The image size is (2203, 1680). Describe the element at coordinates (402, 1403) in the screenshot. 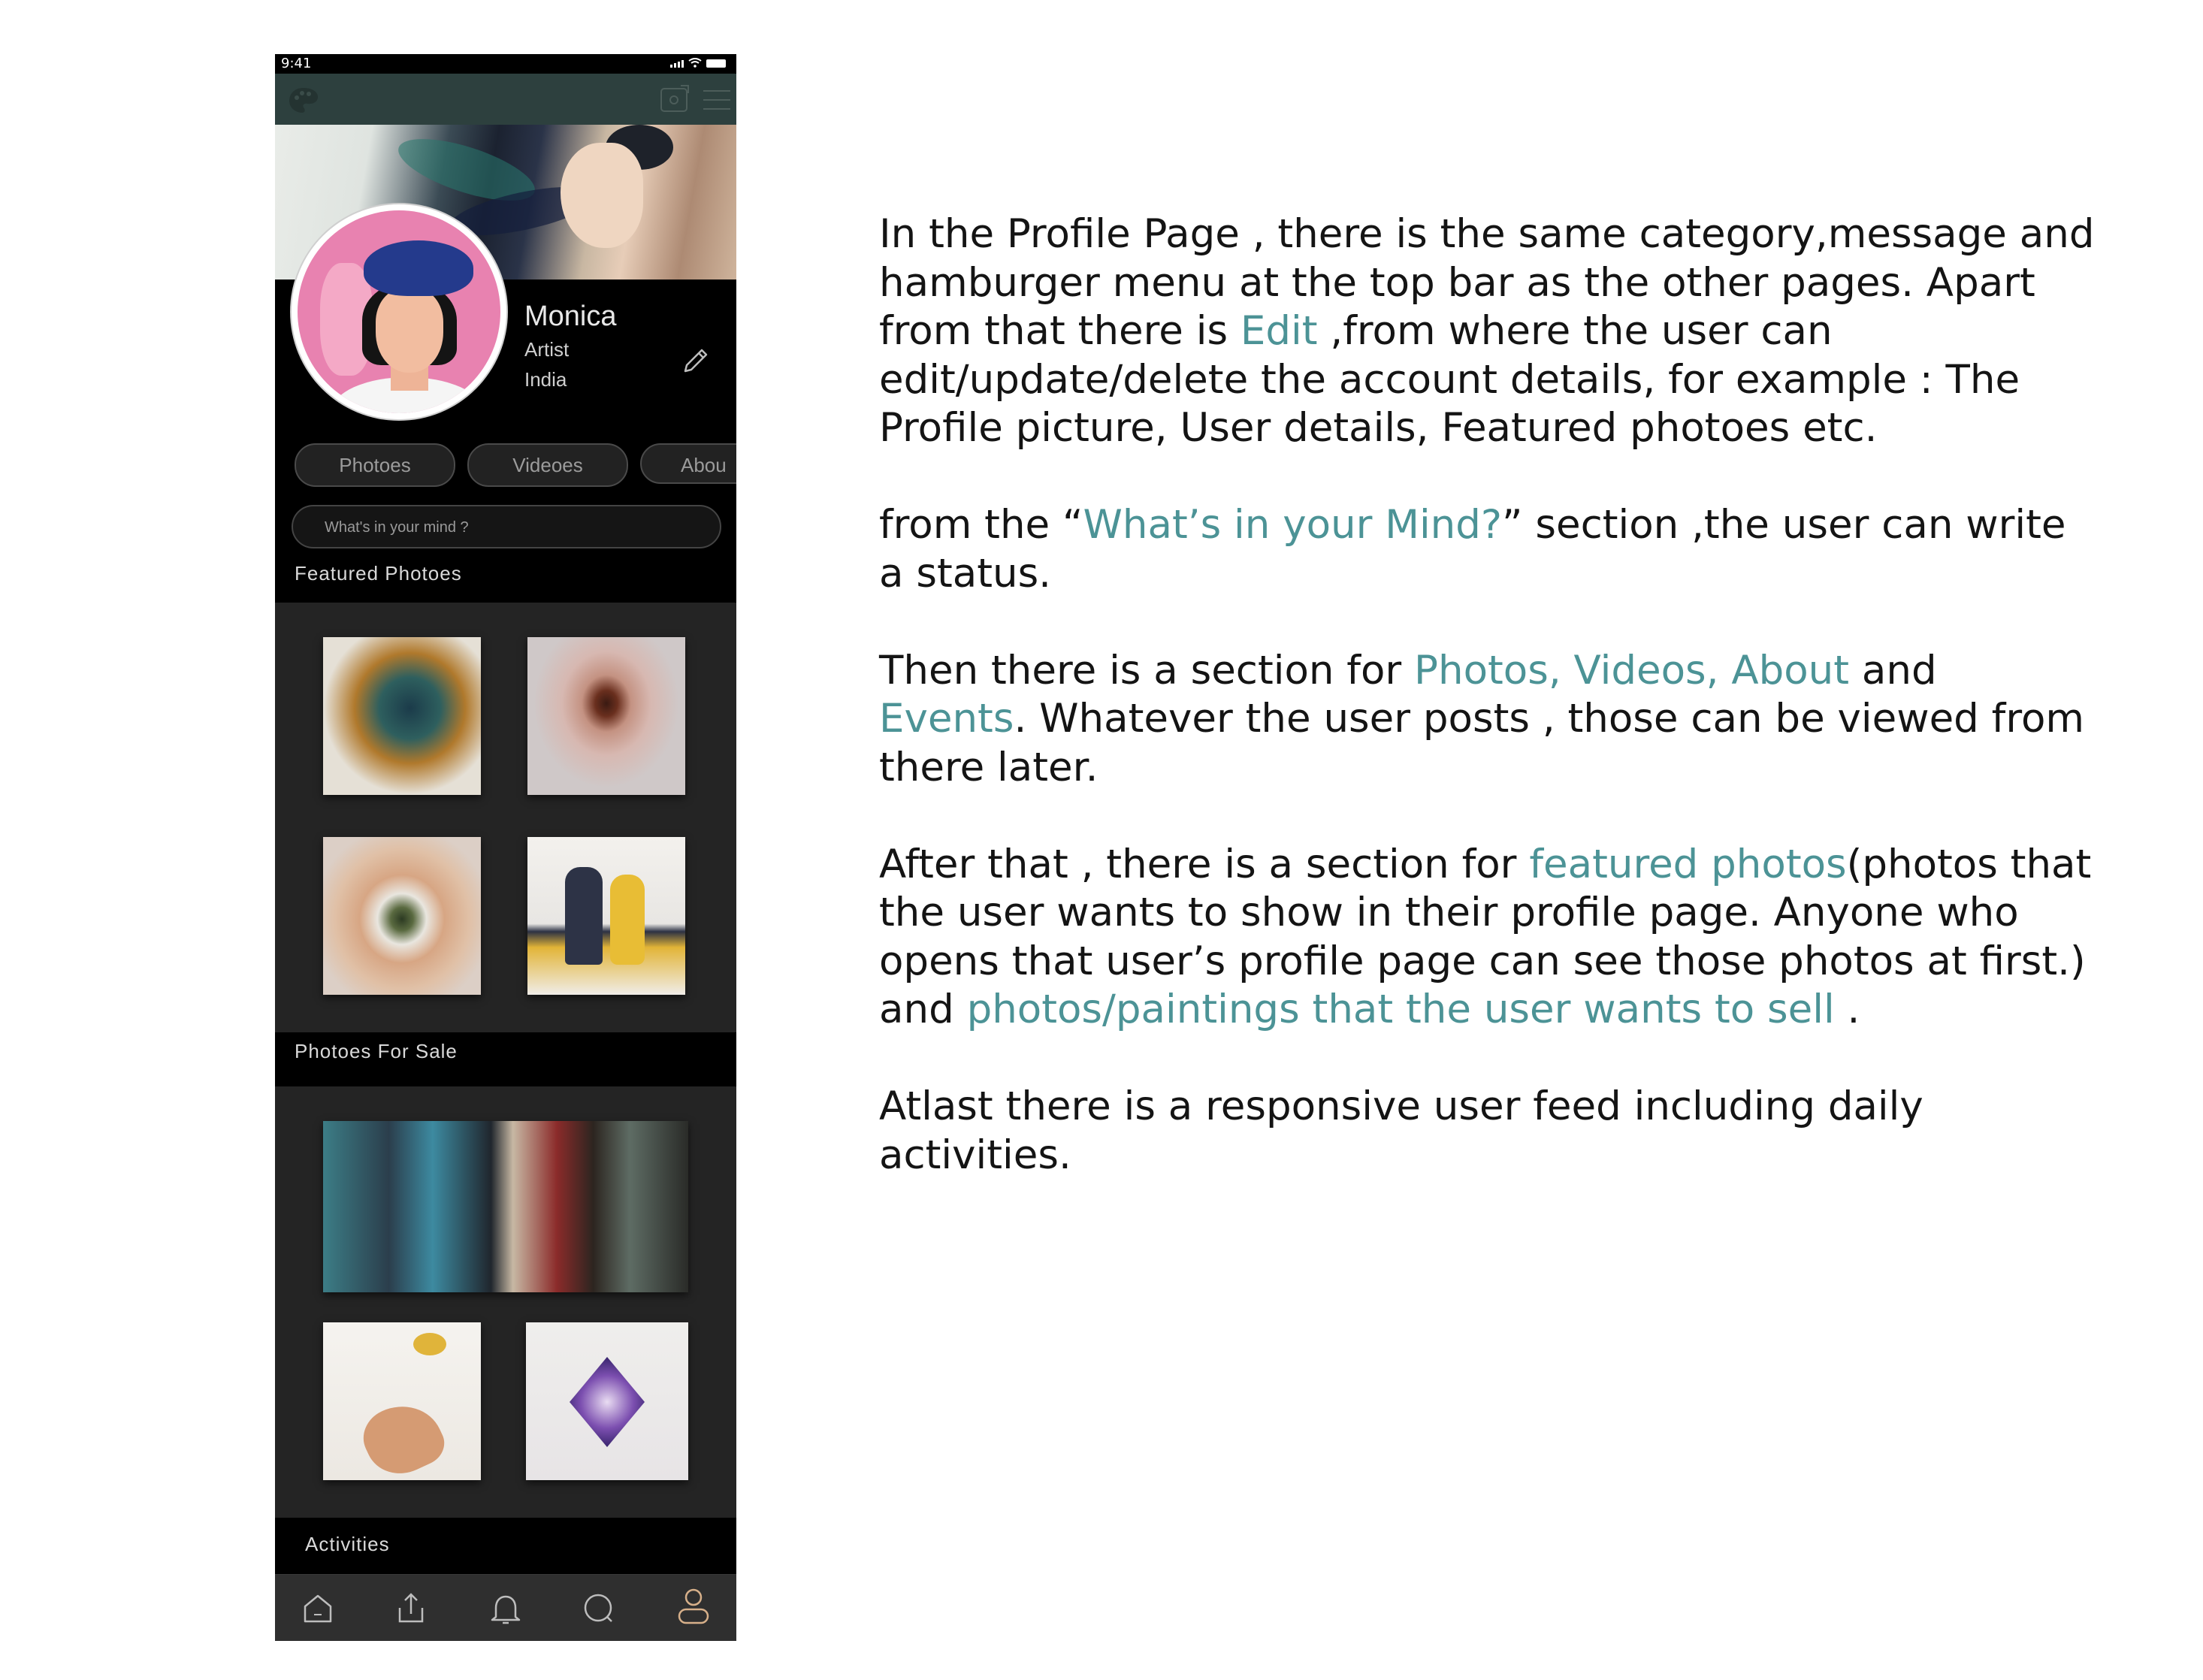

I see `sale-photo-hand-flower` at that location.